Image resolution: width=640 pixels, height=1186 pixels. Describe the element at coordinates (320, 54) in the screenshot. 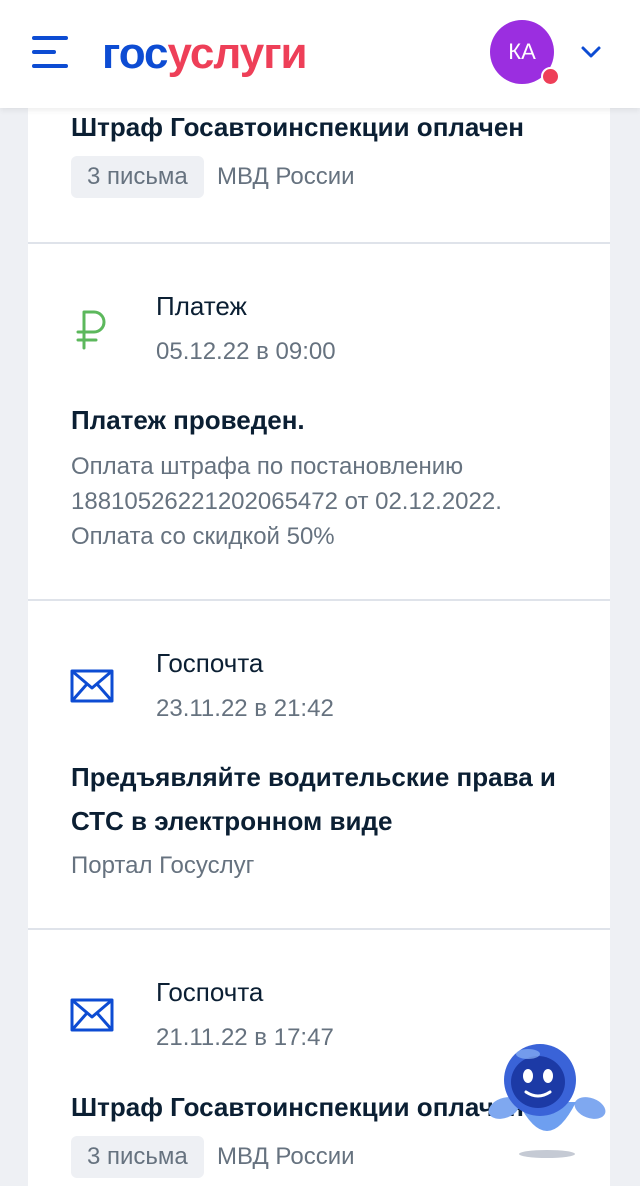

I see `app-header: госуслуги КА` at that location.